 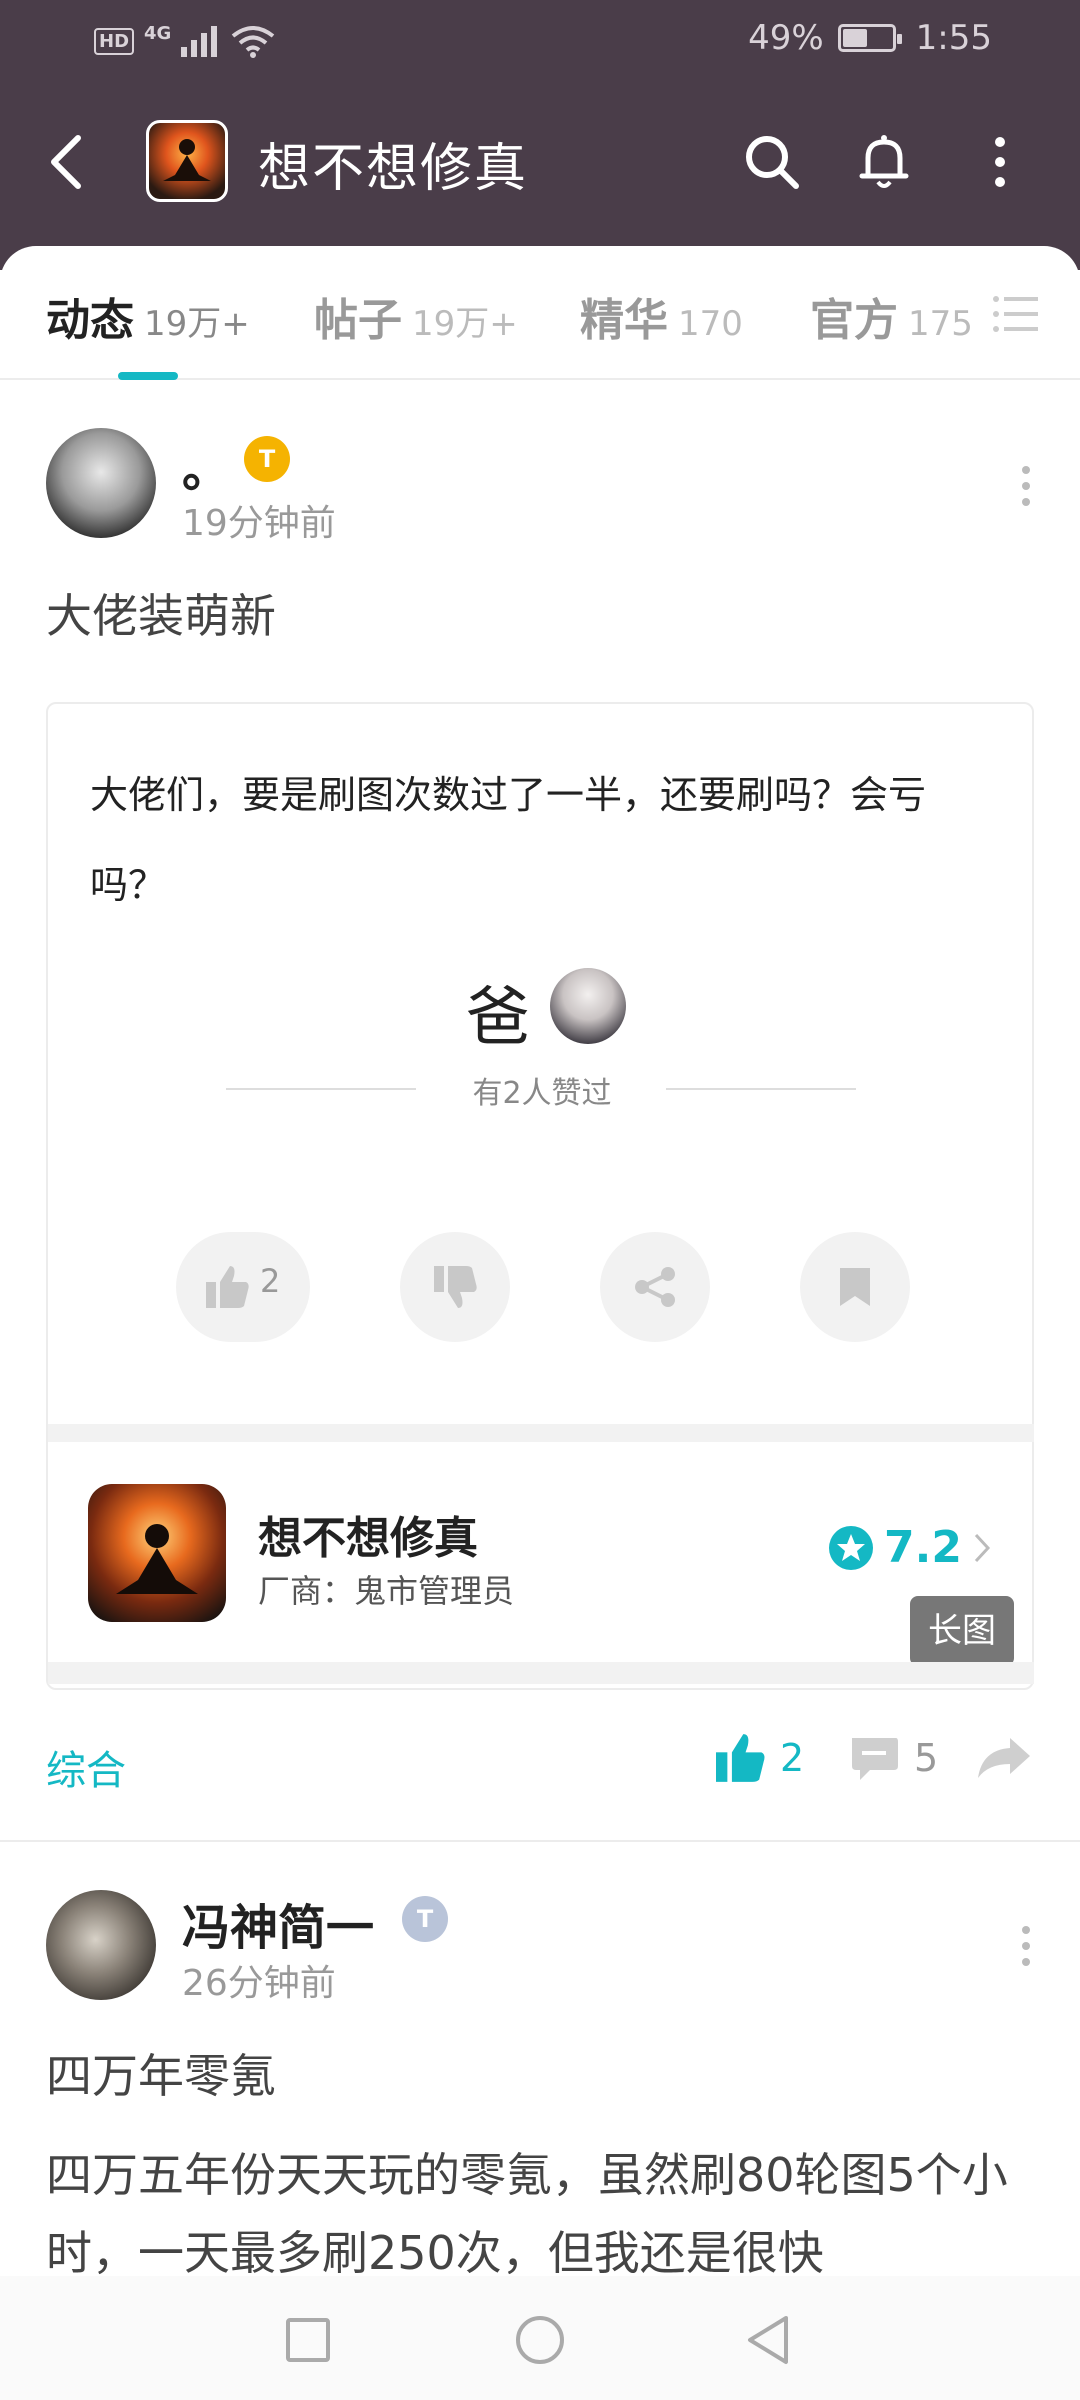 I want to click on battery-percent: 49%, so click(x=786, y=38).